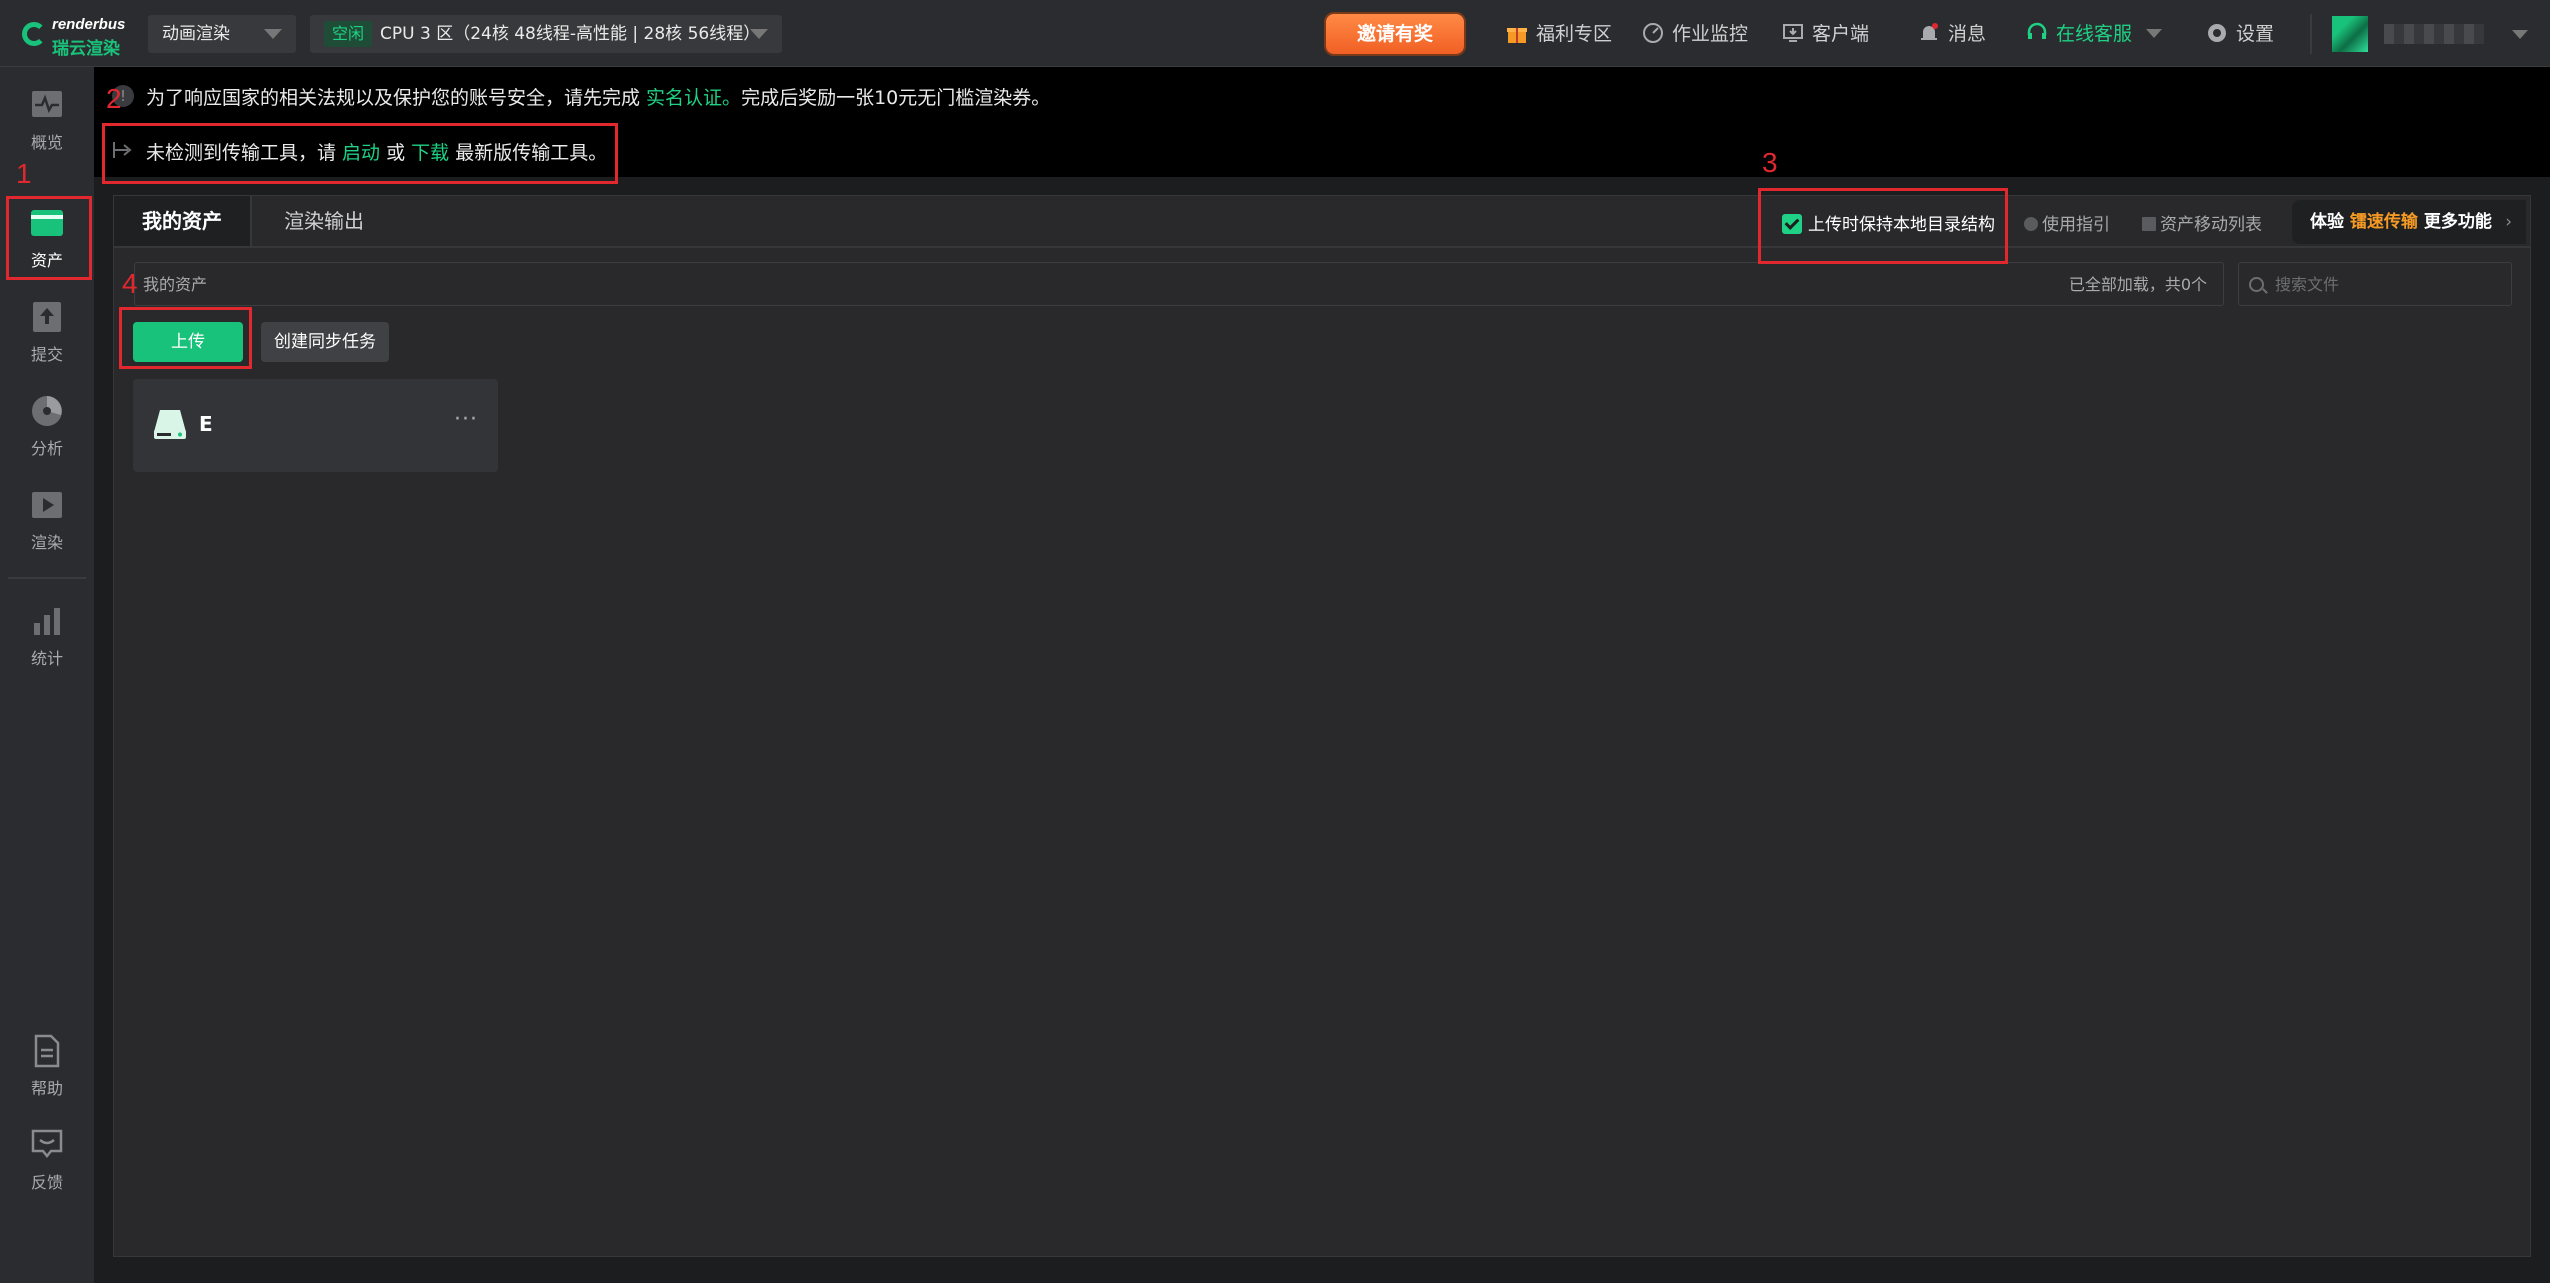  Describe the element at coordinates (46, 354) in the screenshot. I see `sidebar-item-label: 提交` at that location.